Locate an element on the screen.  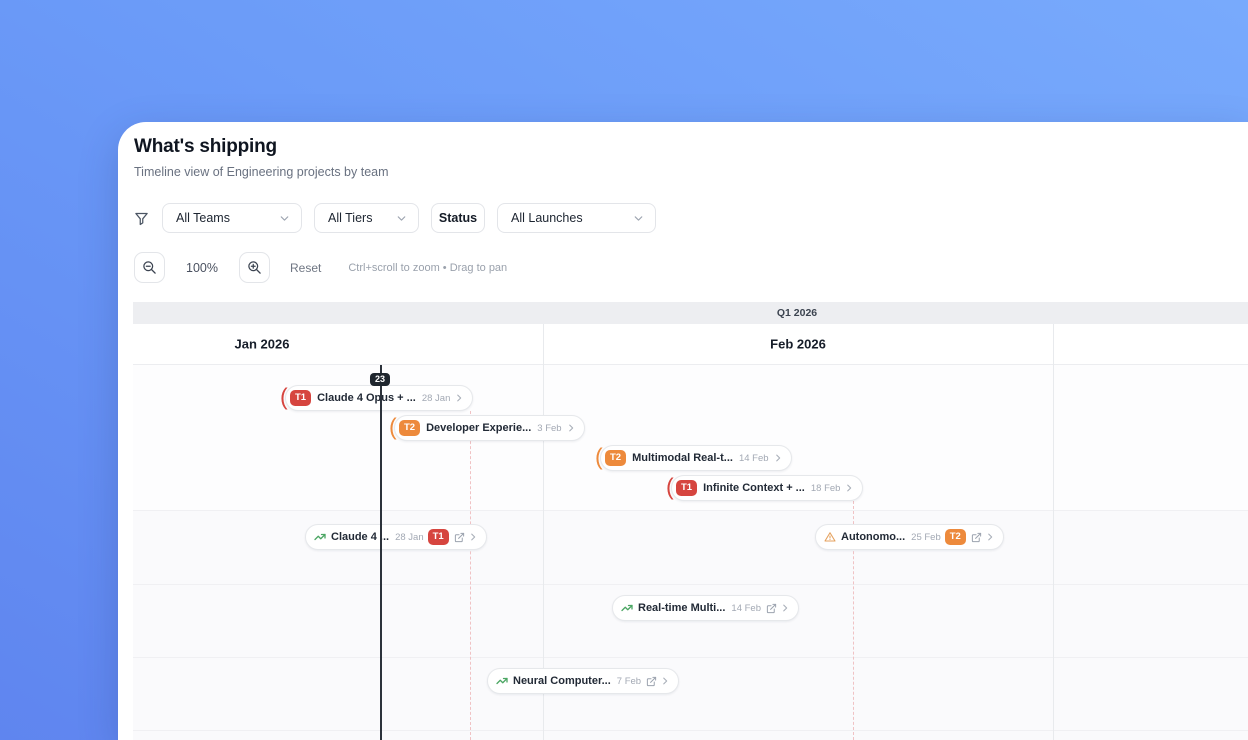
milestone-date: 18 Feb is located at coordinates (825, 488).